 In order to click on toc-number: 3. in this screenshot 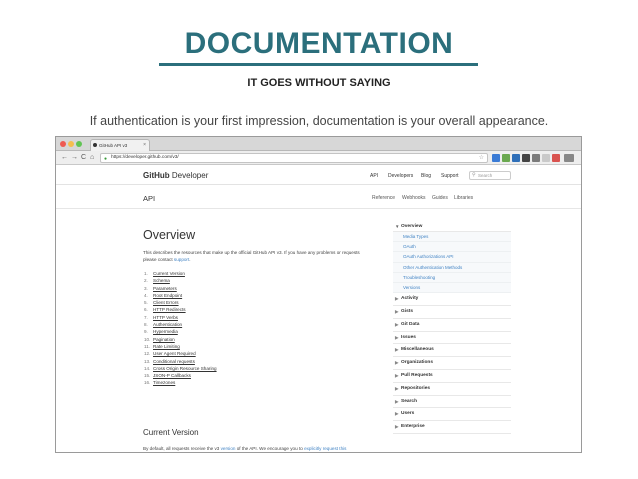, I will do `click(146, 288)`.